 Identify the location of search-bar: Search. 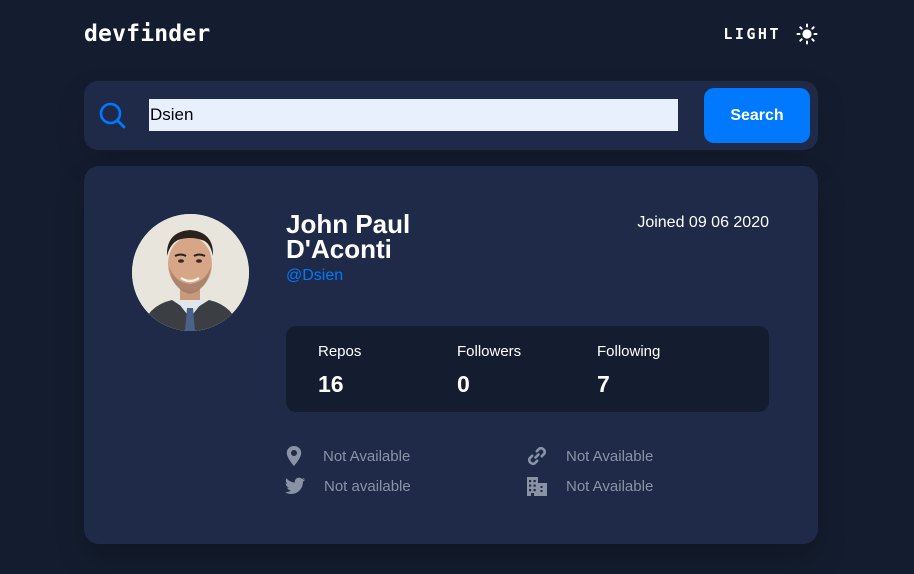
(451, 115).